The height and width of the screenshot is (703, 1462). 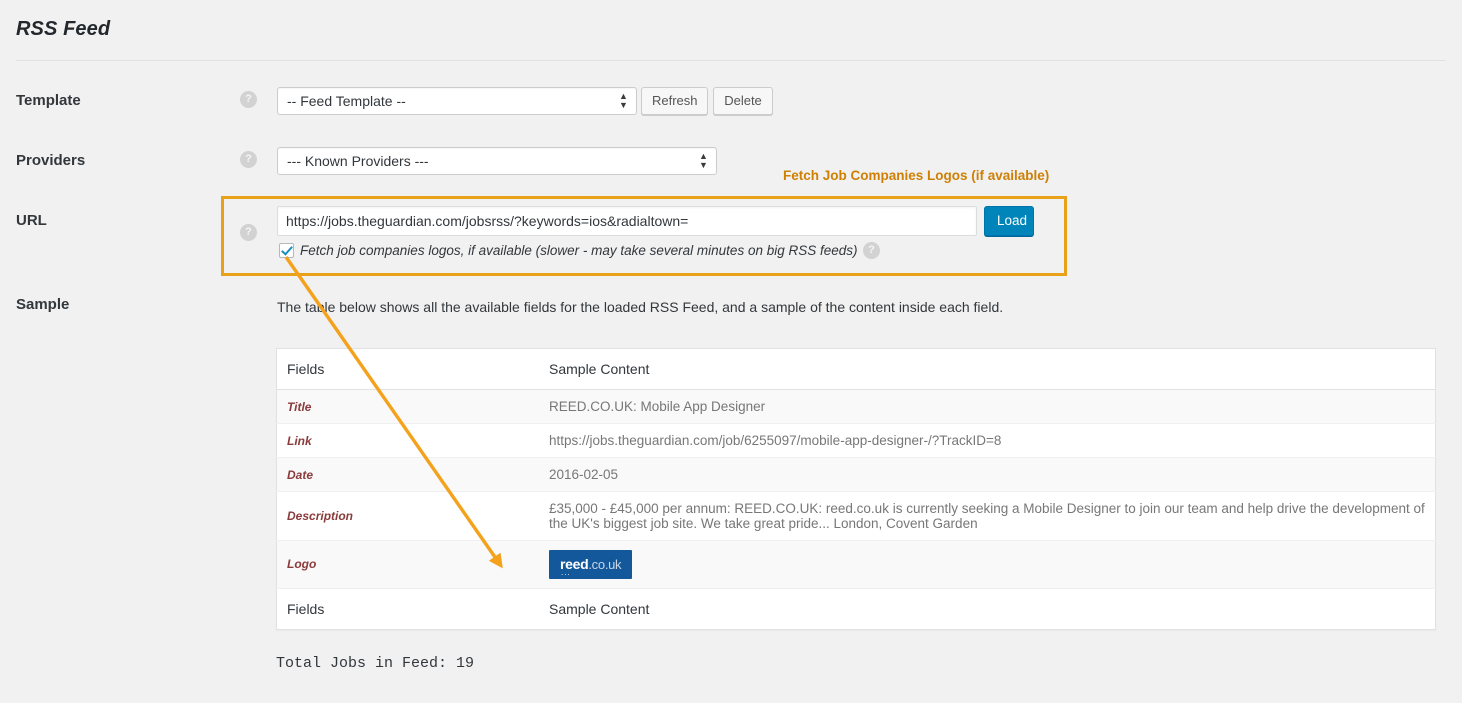 I want to click on table-header-fields: Fields, so click(x=407, y=369).